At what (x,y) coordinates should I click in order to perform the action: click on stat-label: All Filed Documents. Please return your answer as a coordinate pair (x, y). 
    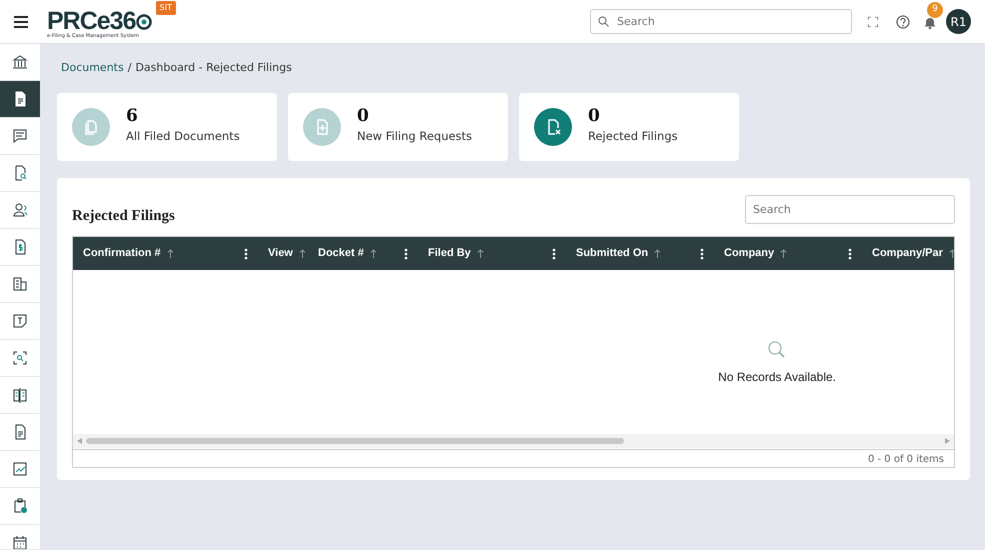
    Looking at the image, I should click on (183, 136).